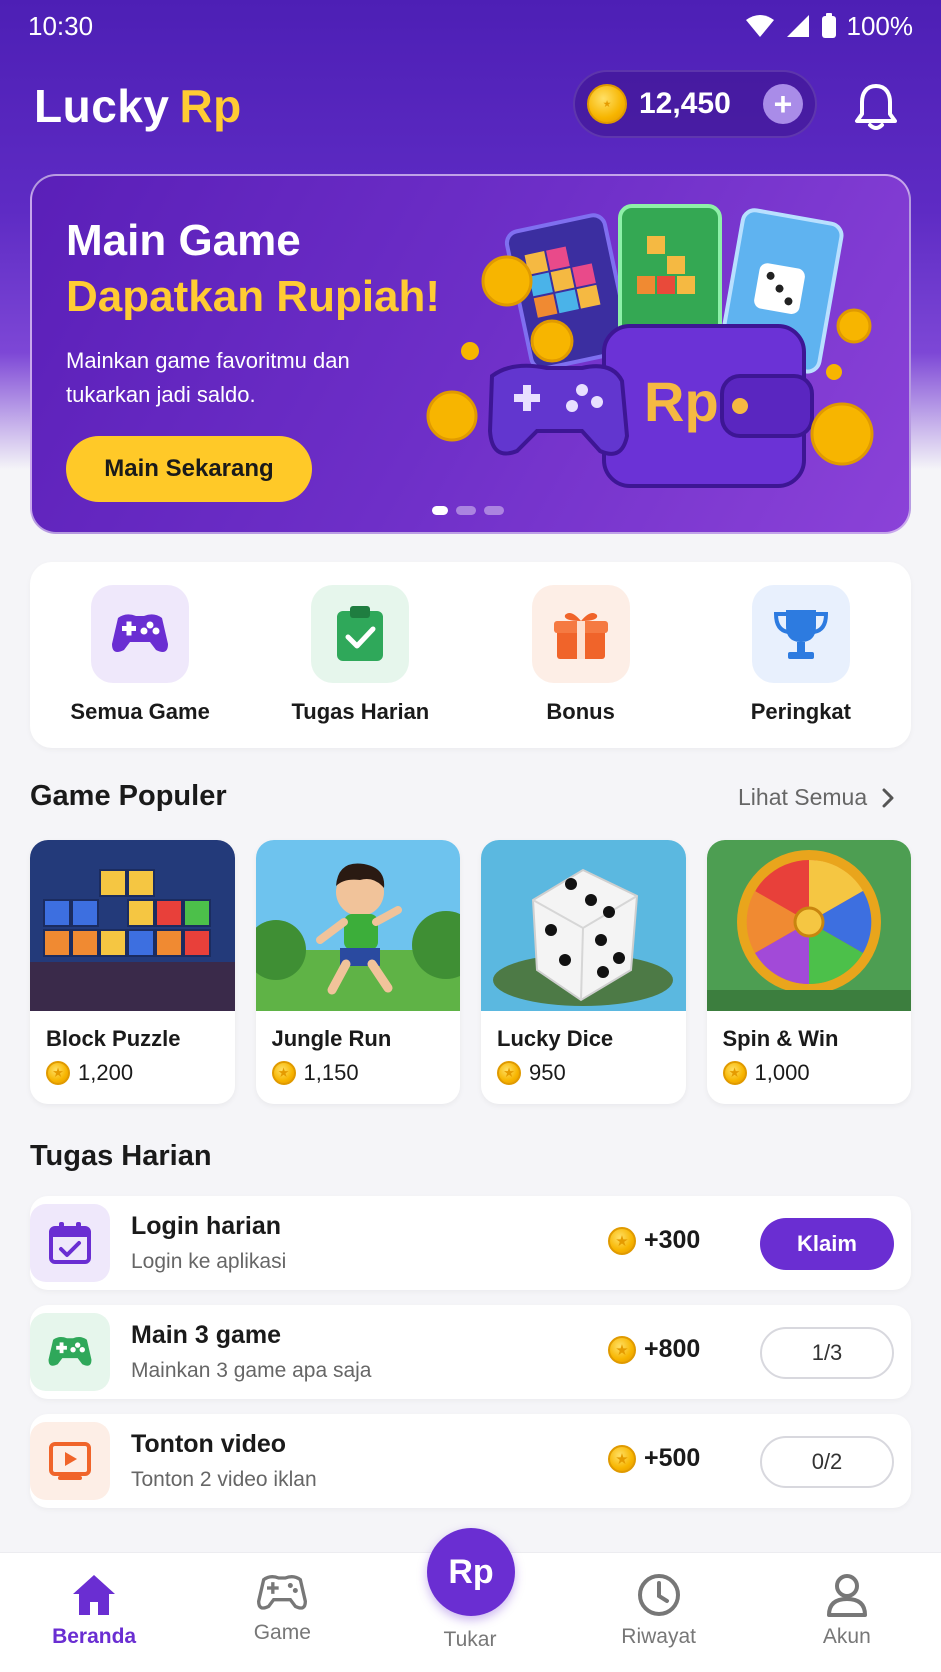 The width and height of the screenshot is (941, 1672). I want to click on task-reward: +300, so click(654, 1240).